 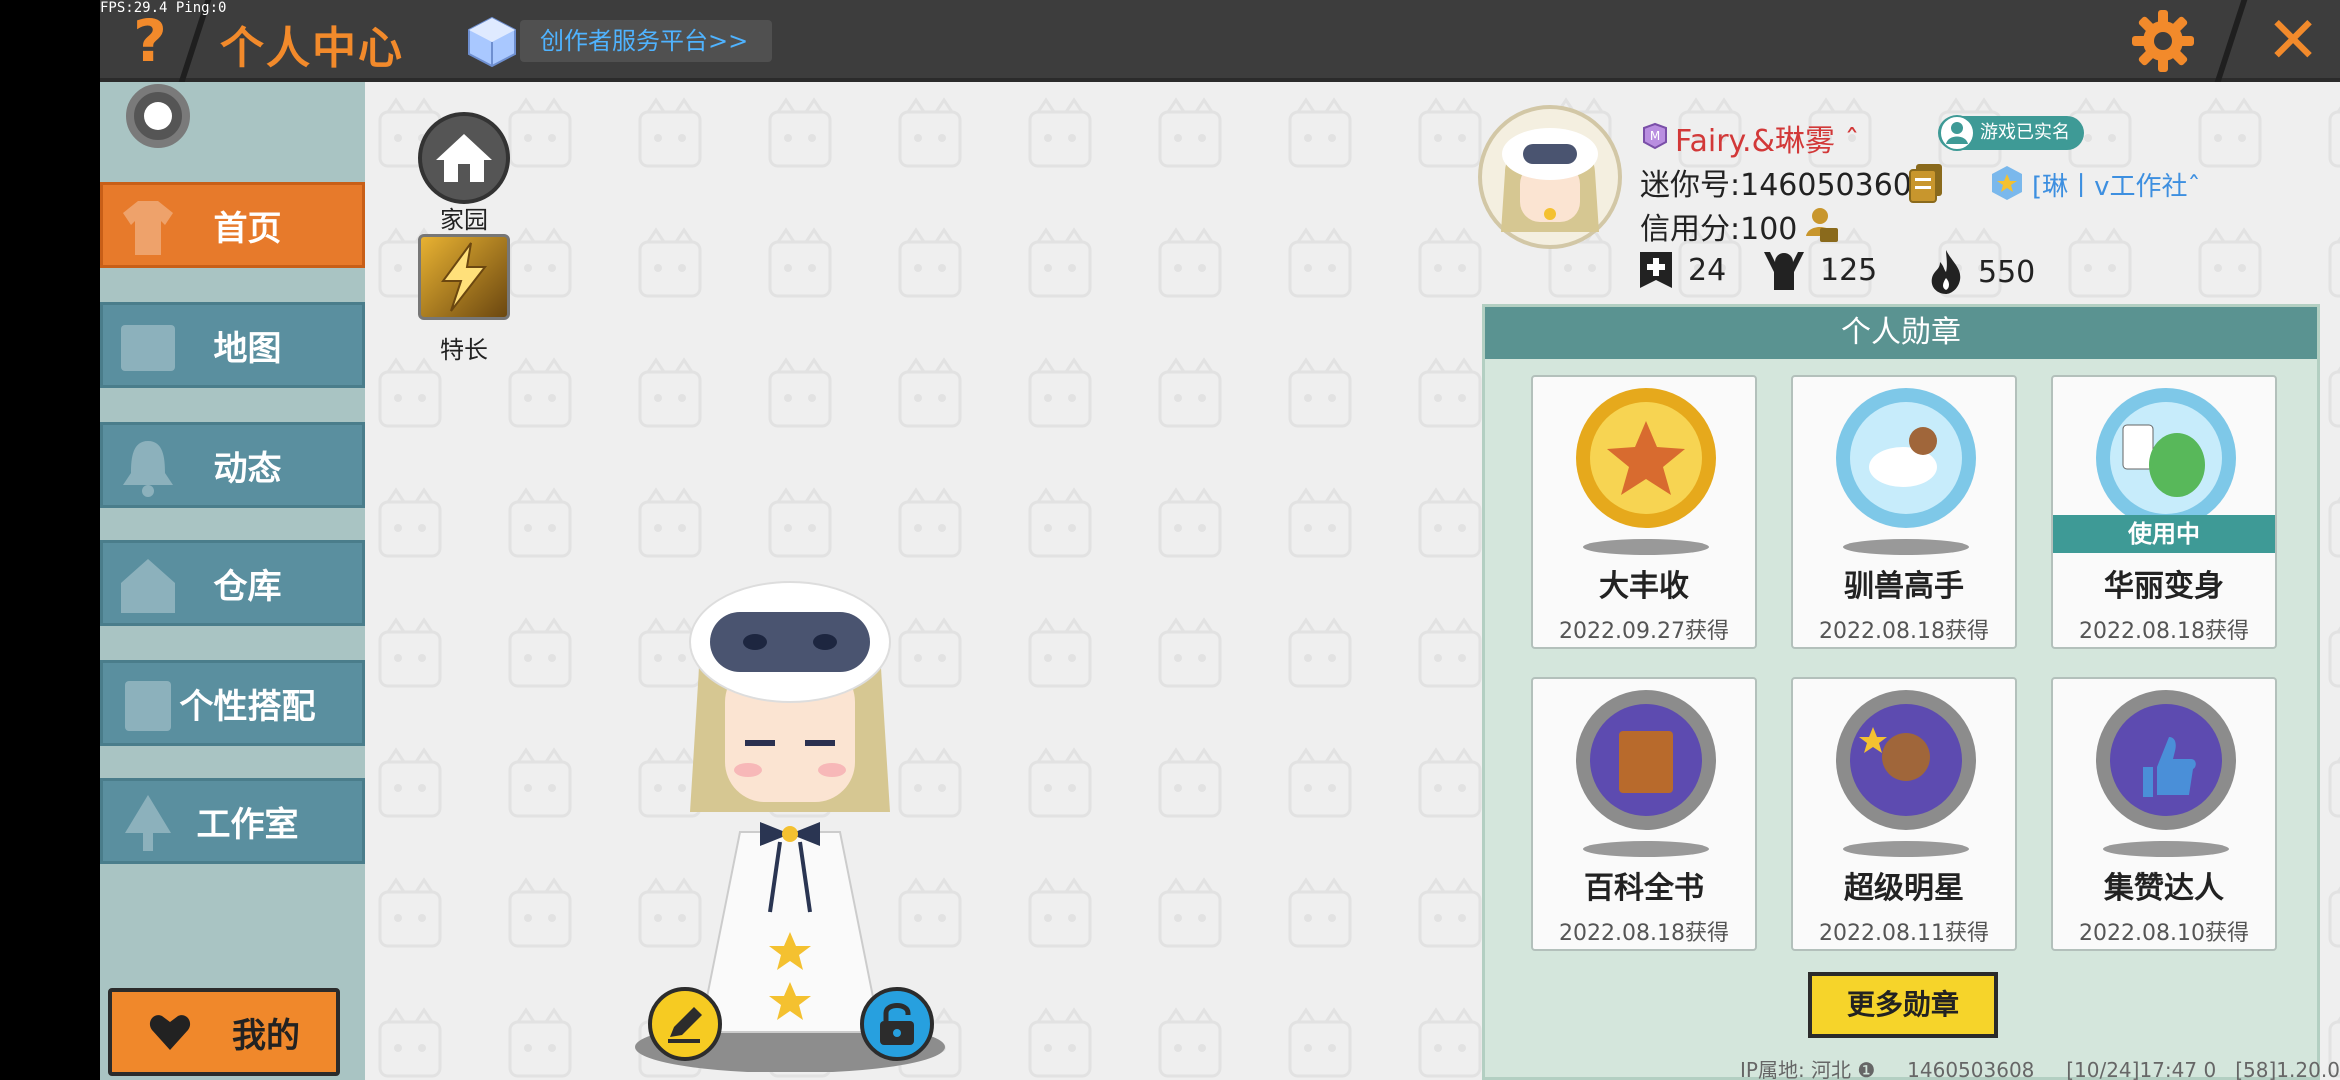 What do you see at coordinates (1719, 229) in the screenshot?
I see `credit-score: 信用分:100` at bounding box center [1719, 229].